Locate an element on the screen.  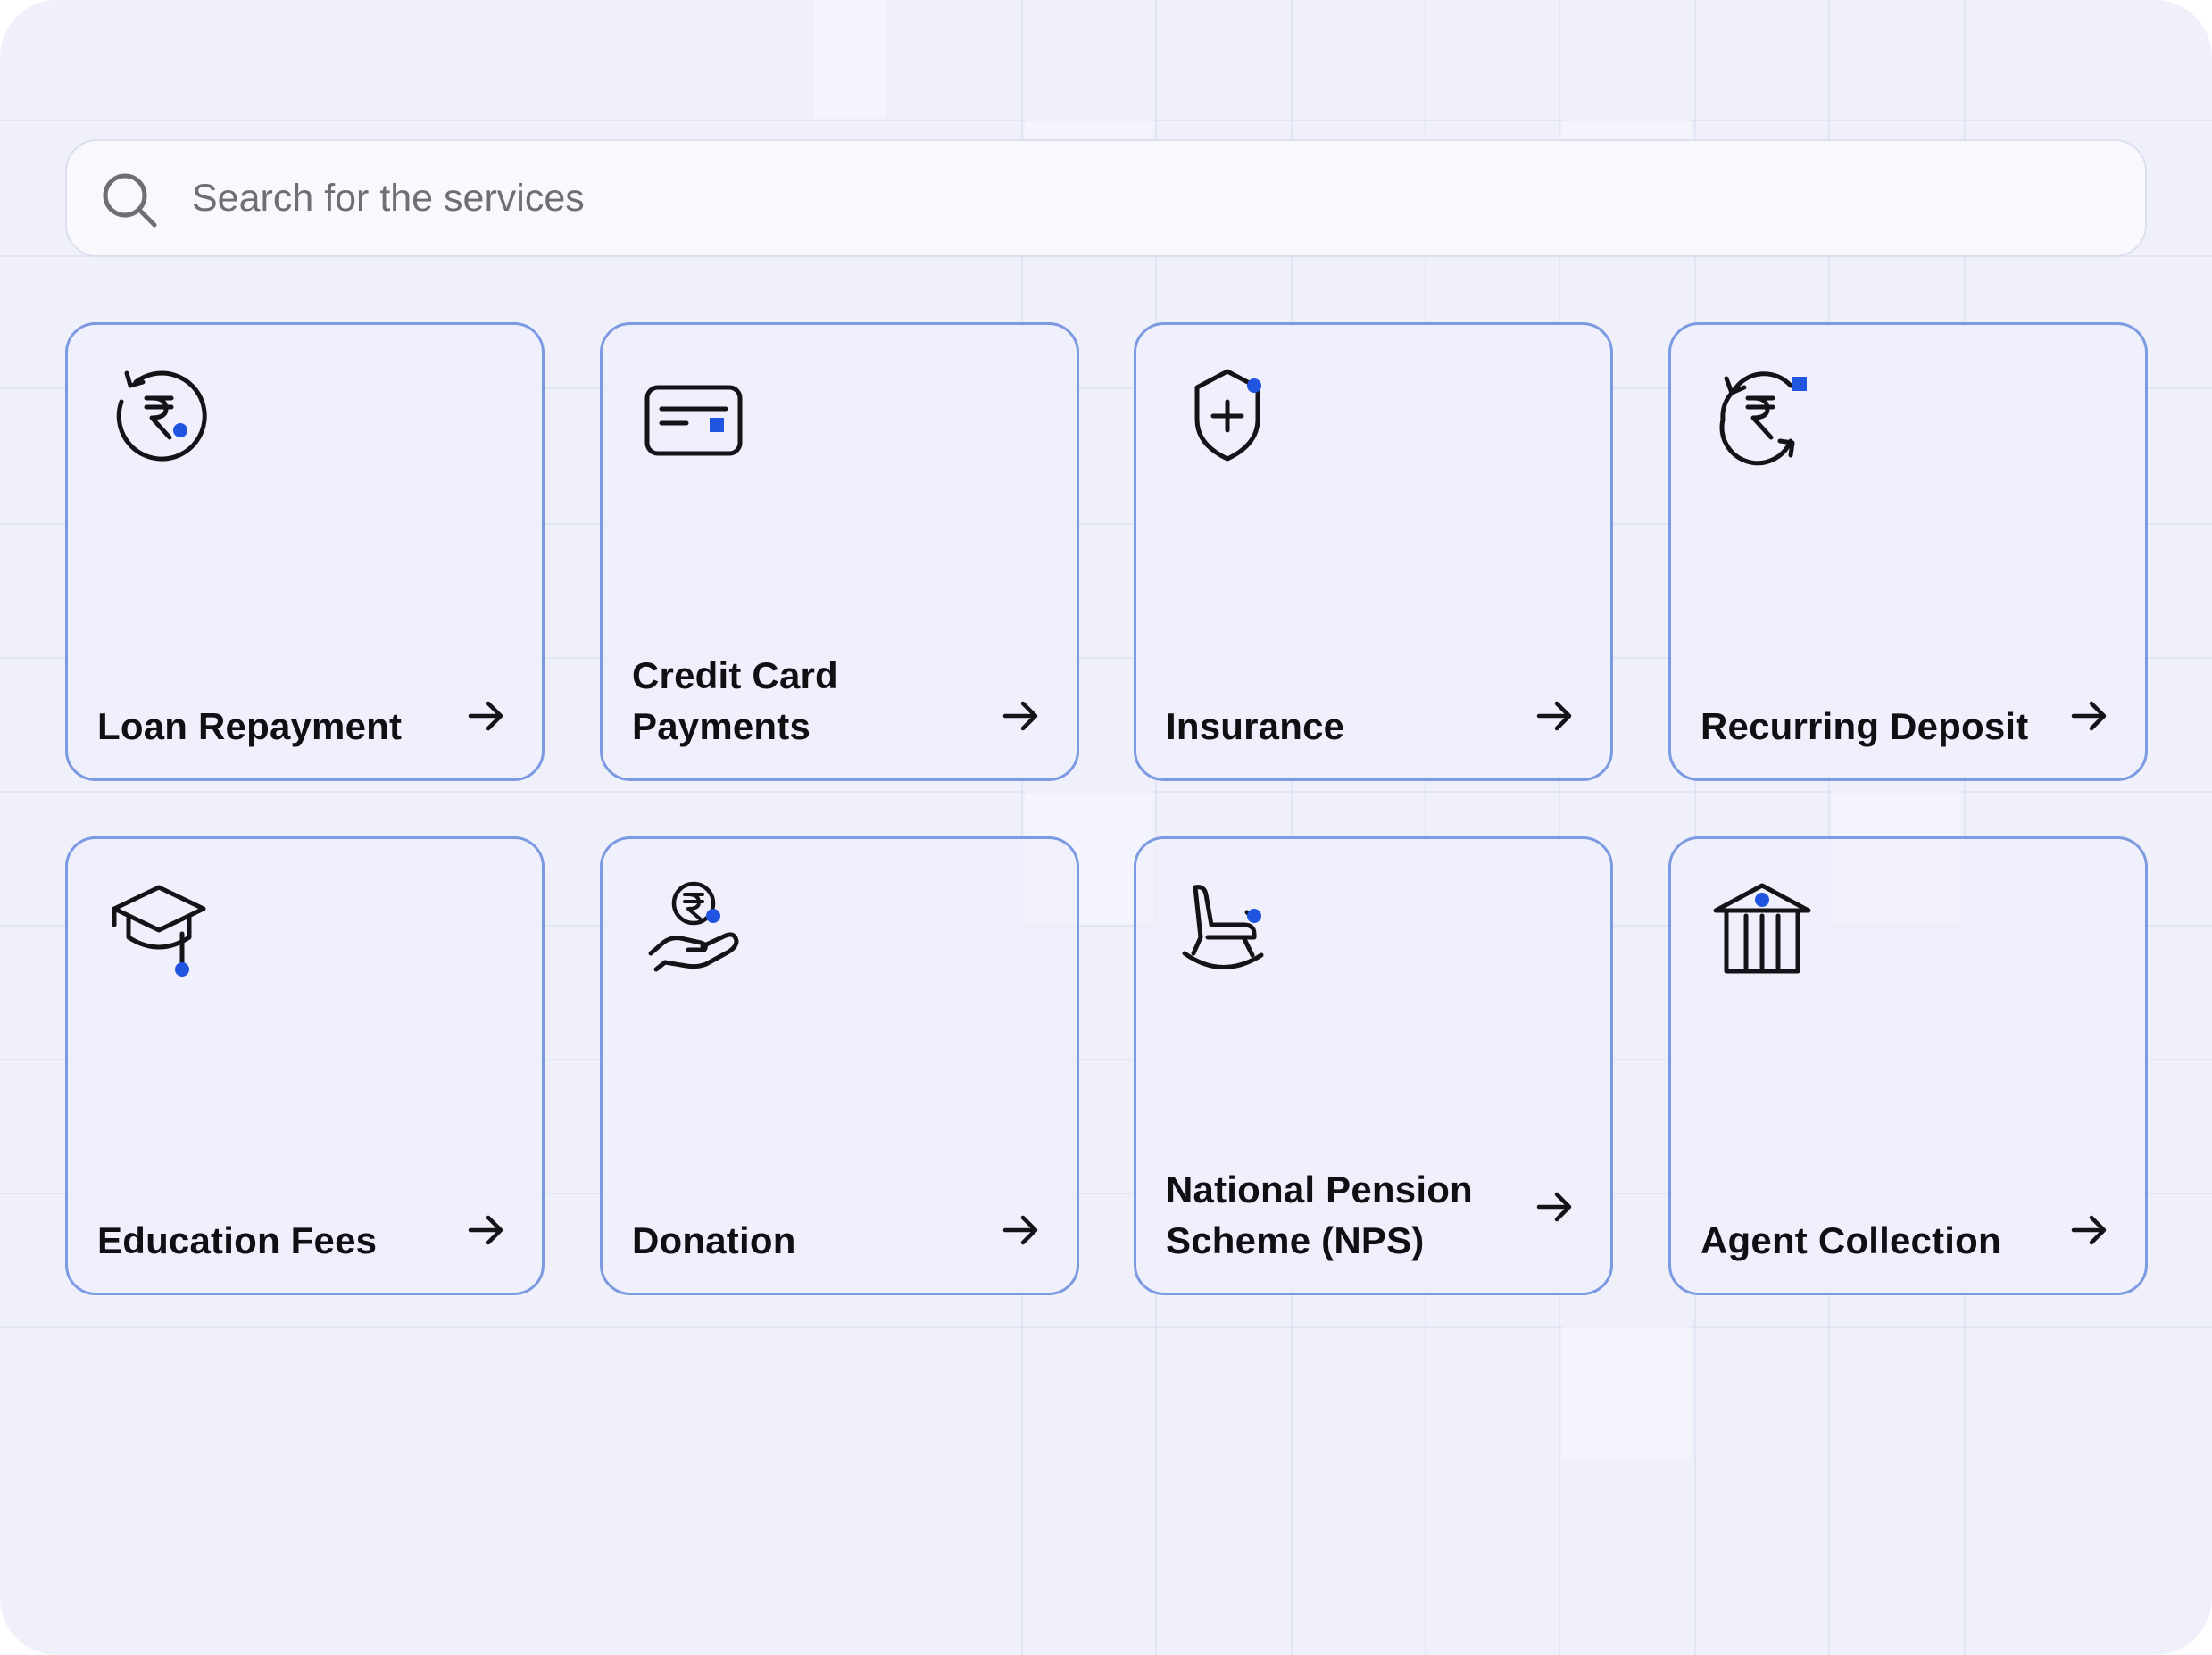
service-card-loan-repayment: Loan Repayment is located at coordinates (305, 551).